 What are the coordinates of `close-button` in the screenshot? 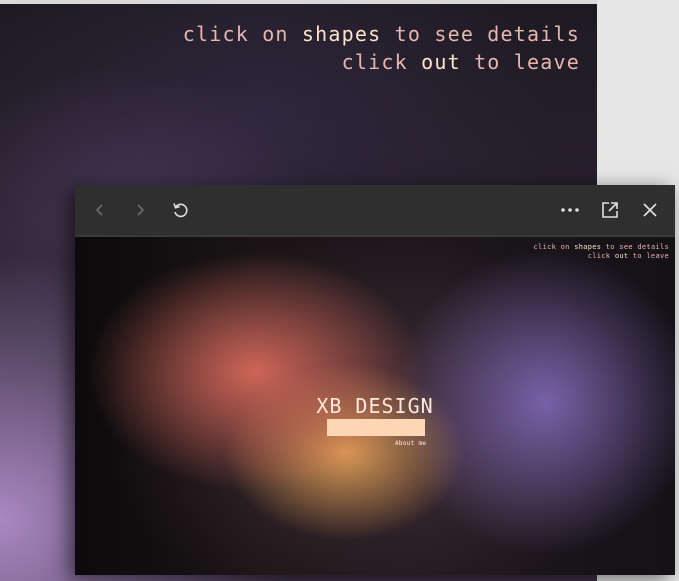 It's located at (650, 210).